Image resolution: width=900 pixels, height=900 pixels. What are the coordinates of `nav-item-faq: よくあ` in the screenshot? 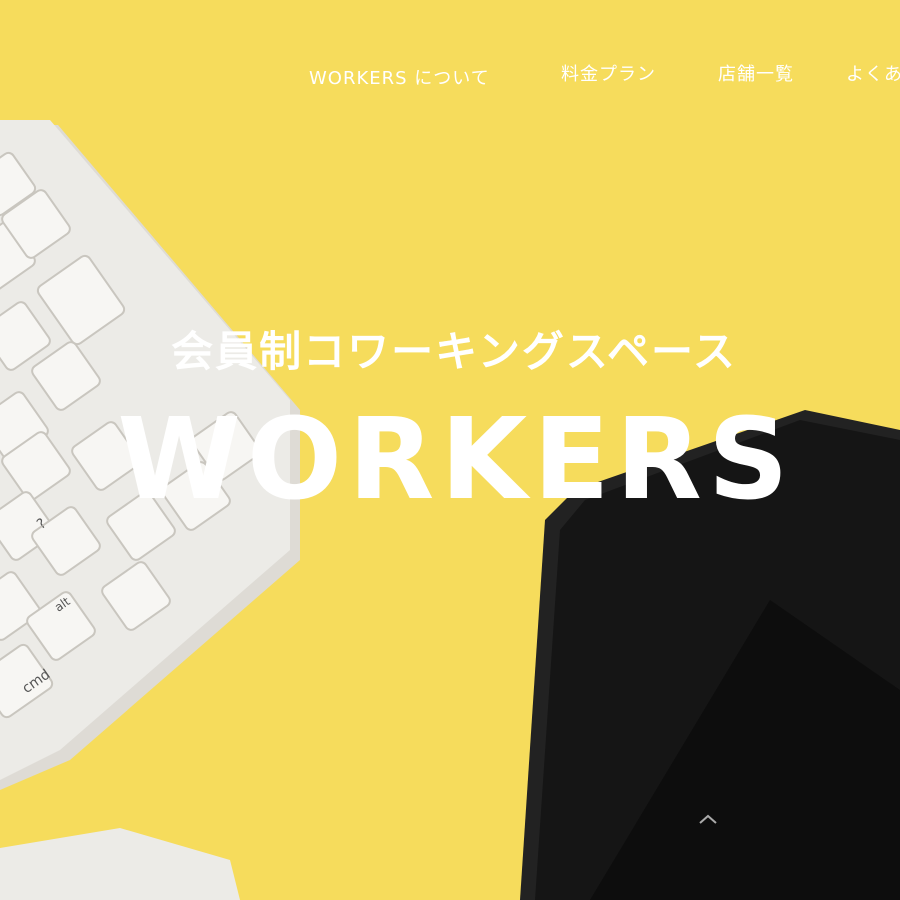 It's located at (873, 73).